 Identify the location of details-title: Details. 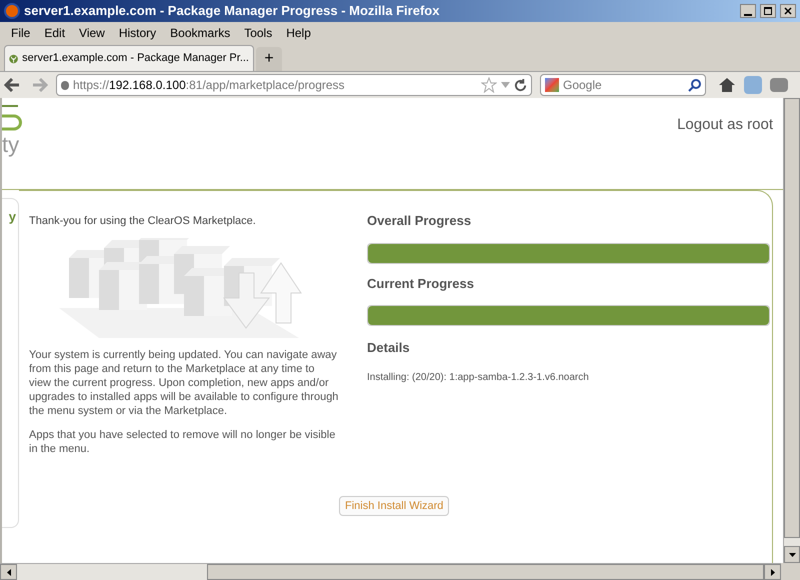
(389, 348).